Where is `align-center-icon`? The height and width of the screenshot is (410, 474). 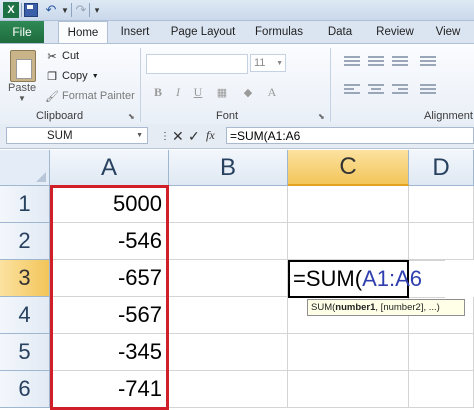 align-center-icon is located at coordinates (376, 90).